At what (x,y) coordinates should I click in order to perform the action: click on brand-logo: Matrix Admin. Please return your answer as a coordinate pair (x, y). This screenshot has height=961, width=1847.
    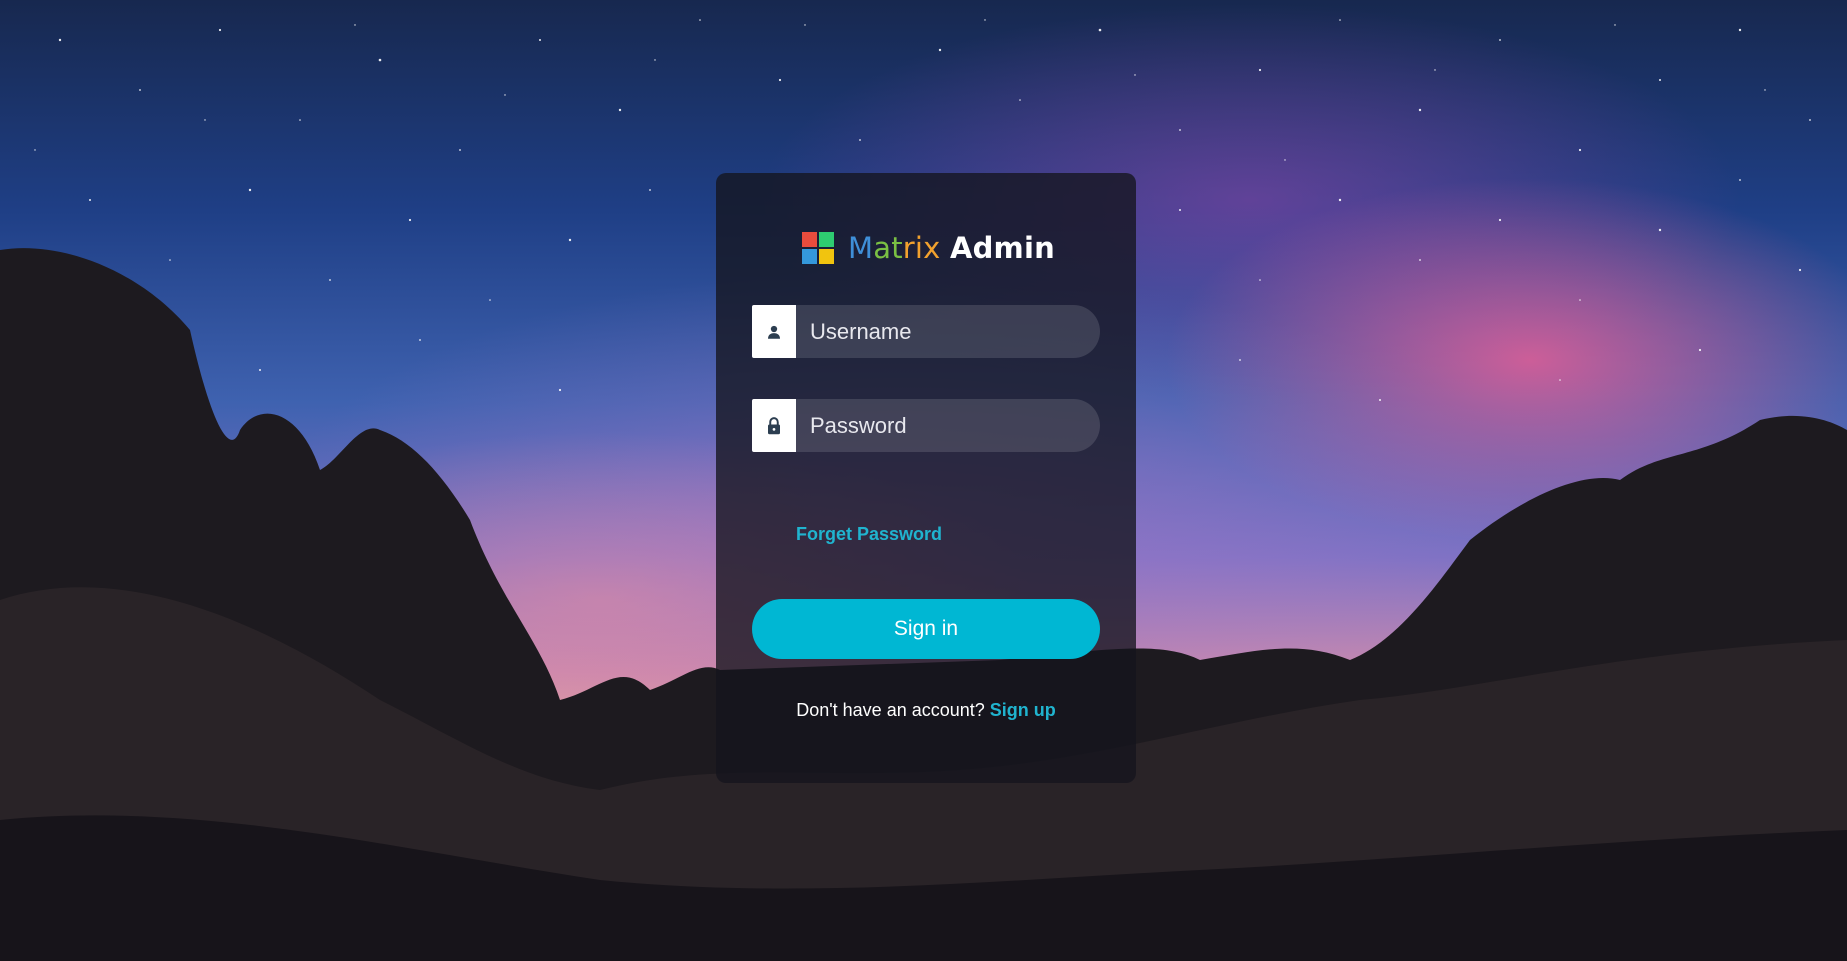
    Looking at the image, I should click on (928, 248).